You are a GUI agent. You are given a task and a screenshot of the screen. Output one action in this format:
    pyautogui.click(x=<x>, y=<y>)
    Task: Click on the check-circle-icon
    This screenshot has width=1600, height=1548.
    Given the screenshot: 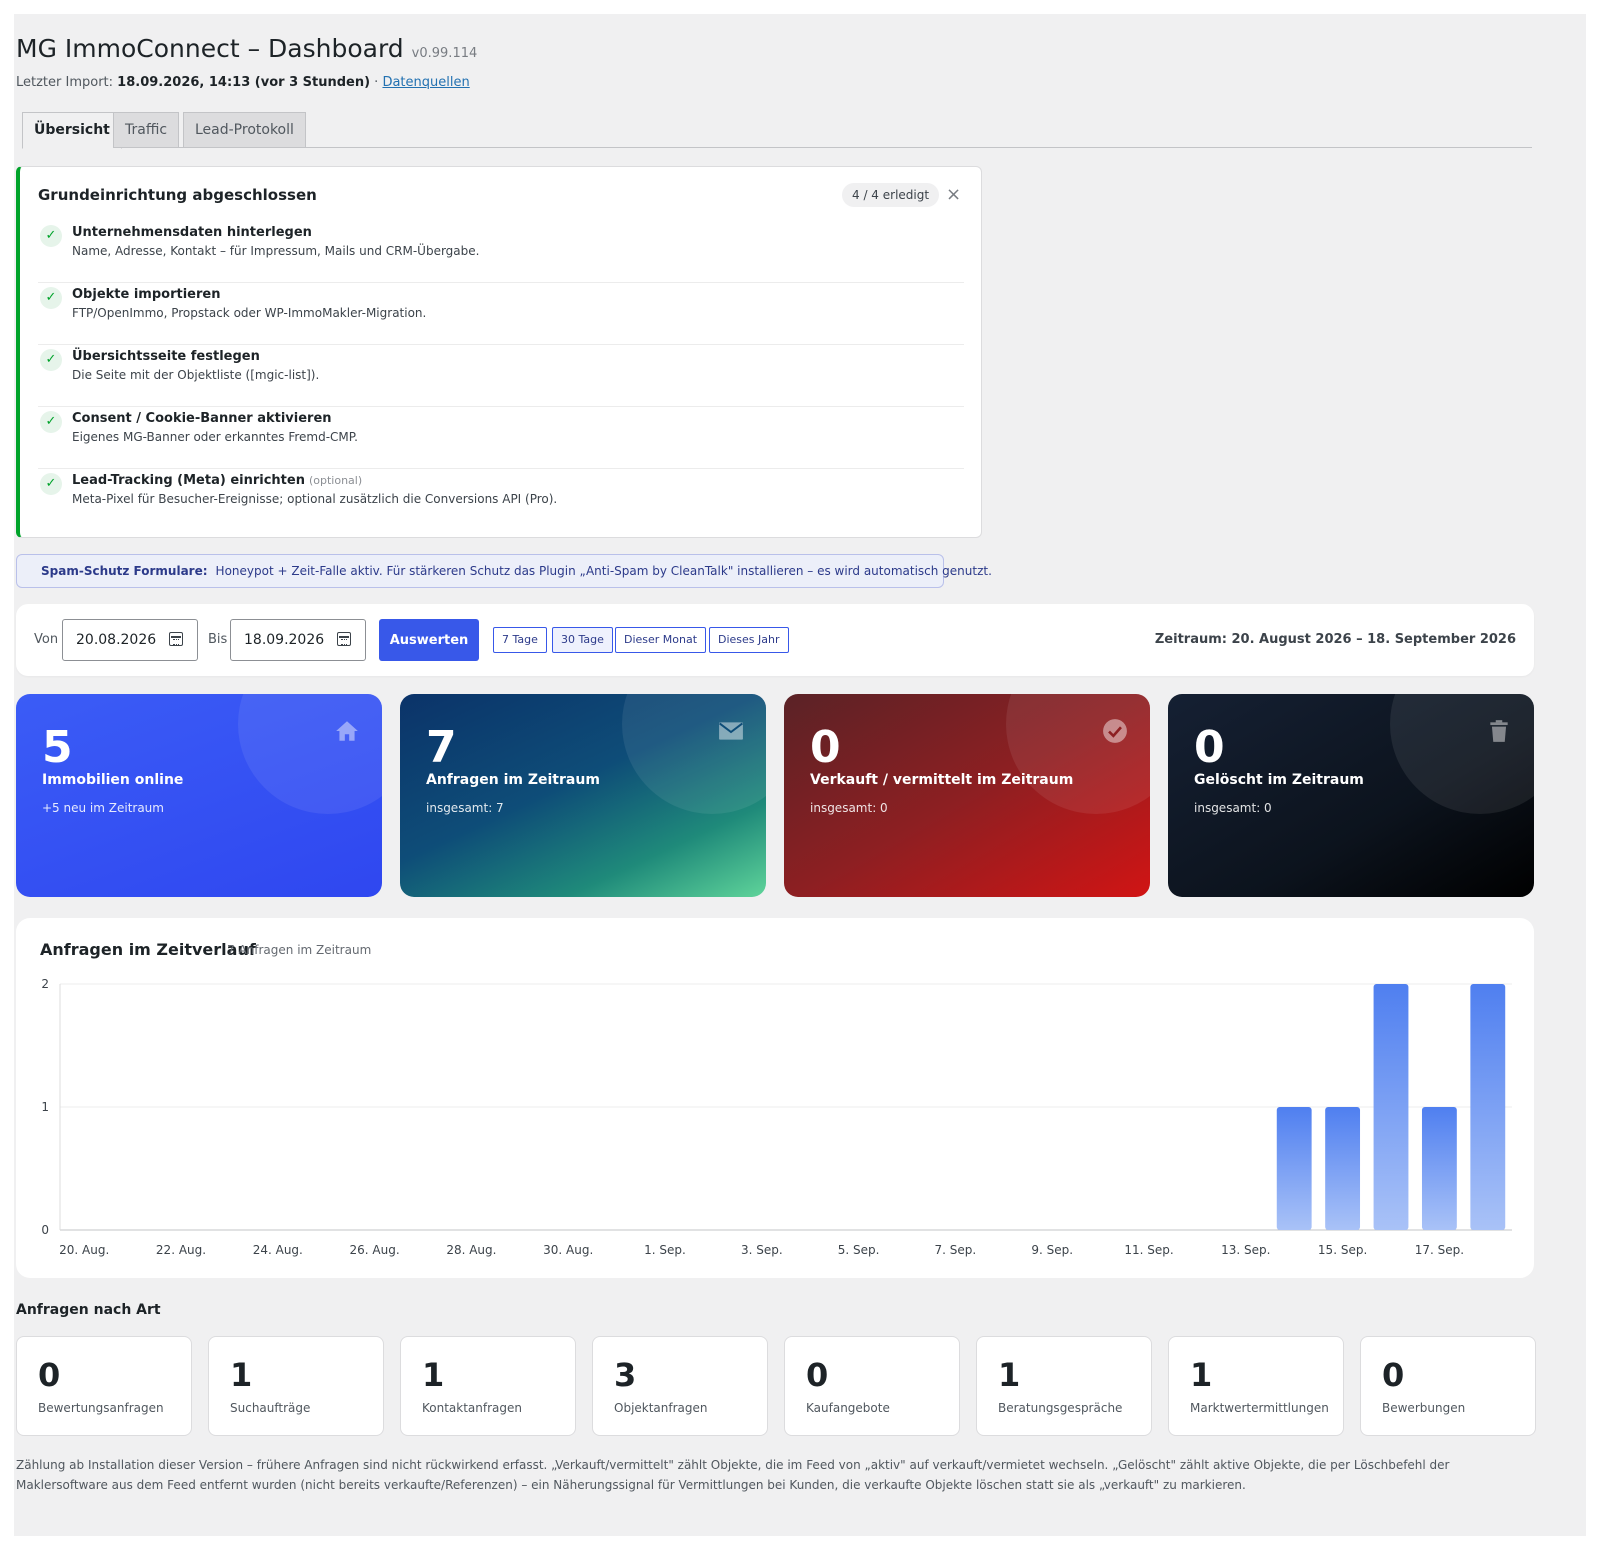 What is the action you would take?
    pyautogui.click(x=1115, y=731)
    